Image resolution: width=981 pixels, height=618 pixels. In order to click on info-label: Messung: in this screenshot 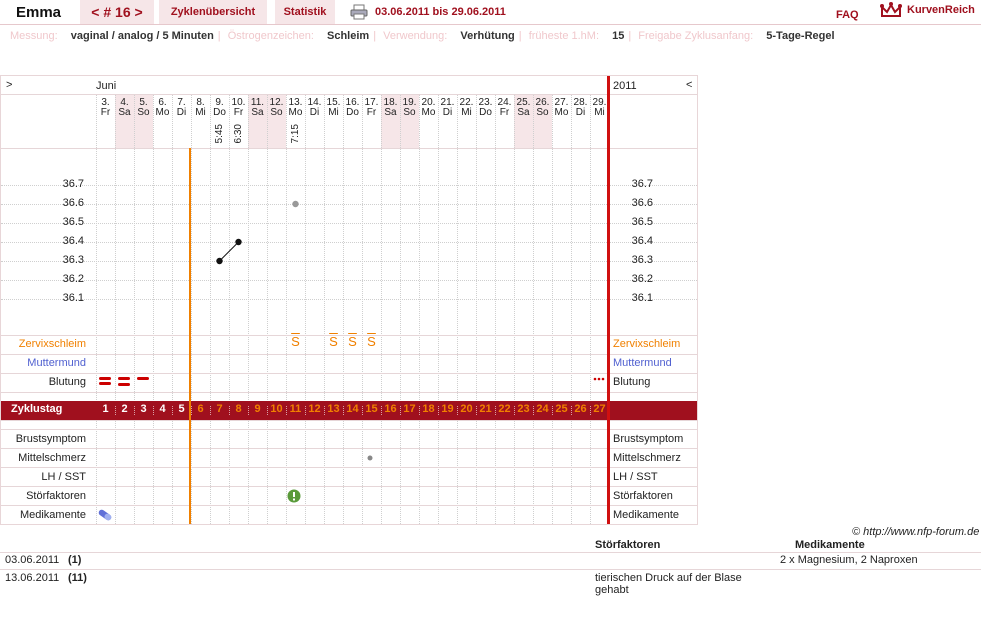, I will do `click(34, 36)`.